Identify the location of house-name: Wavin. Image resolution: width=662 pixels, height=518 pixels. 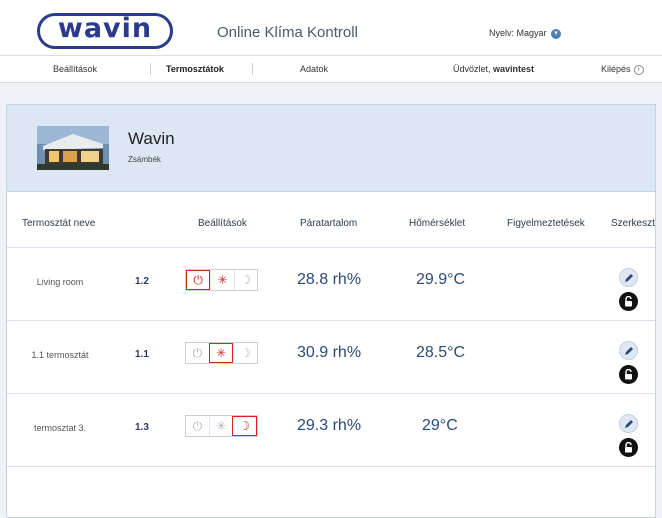
(151, 138).